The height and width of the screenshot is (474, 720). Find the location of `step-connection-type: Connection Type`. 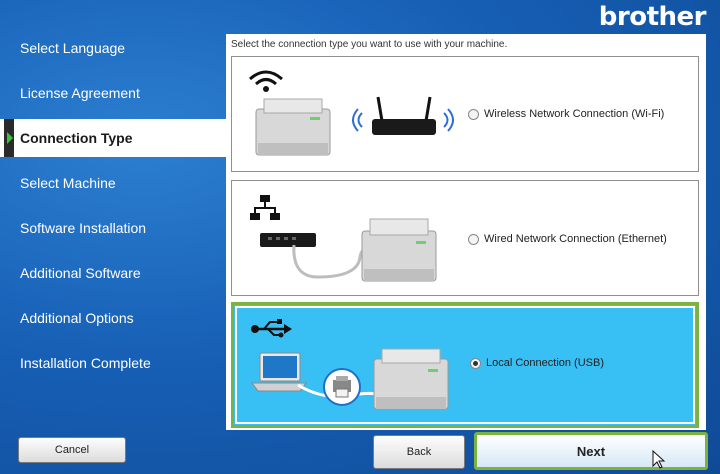

step-connection-type: Connection Type is located at coordinates (113, 138).